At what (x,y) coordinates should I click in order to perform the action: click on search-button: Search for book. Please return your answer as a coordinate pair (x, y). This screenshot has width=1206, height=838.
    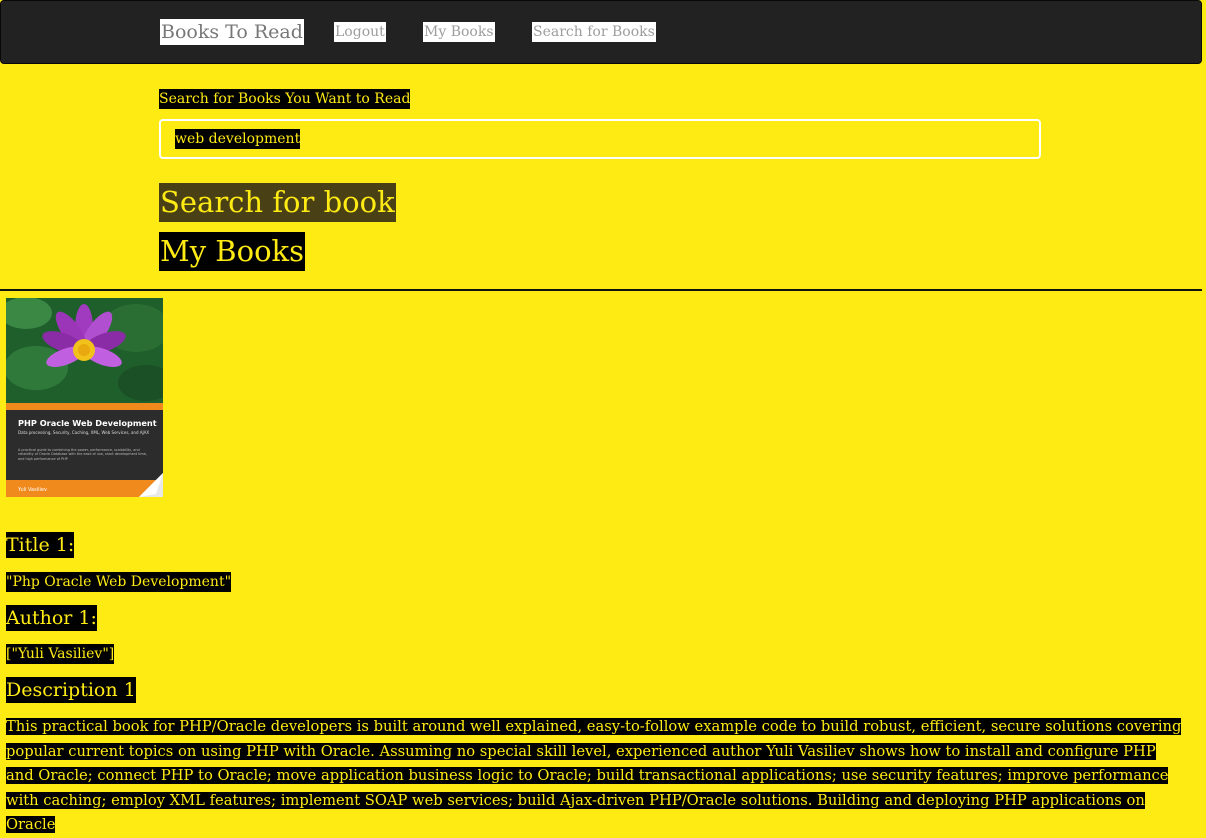
    Looking at the image, I should click on (277, 202).